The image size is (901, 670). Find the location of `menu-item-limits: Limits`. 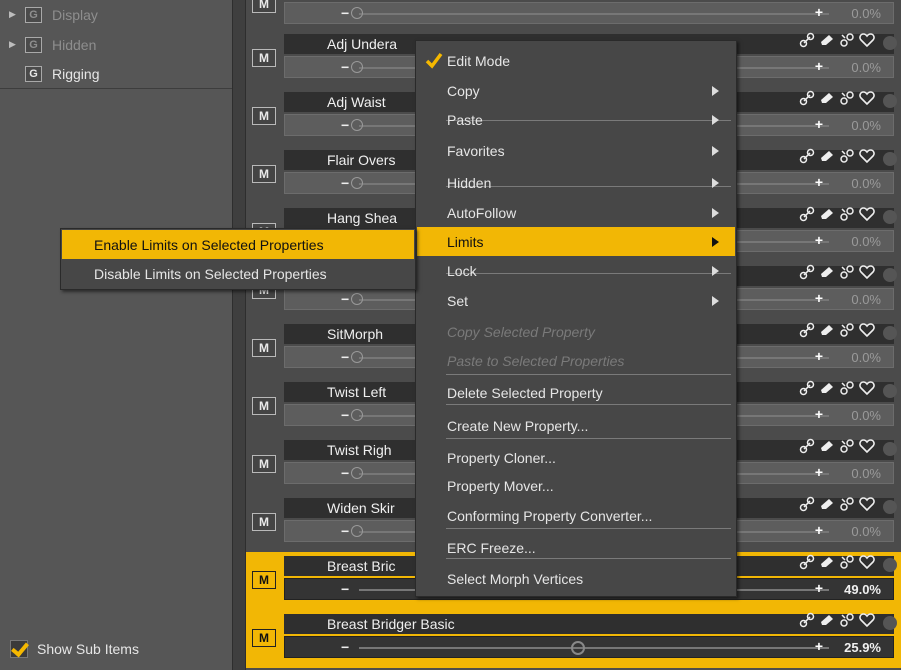

menu-item-limits: Limits is located at coordinates (576, 241).